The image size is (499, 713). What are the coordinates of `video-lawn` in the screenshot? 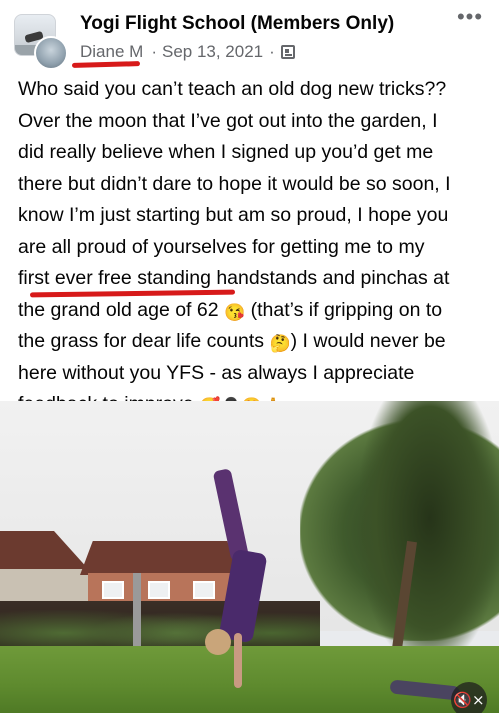 It's located at (249, 679).